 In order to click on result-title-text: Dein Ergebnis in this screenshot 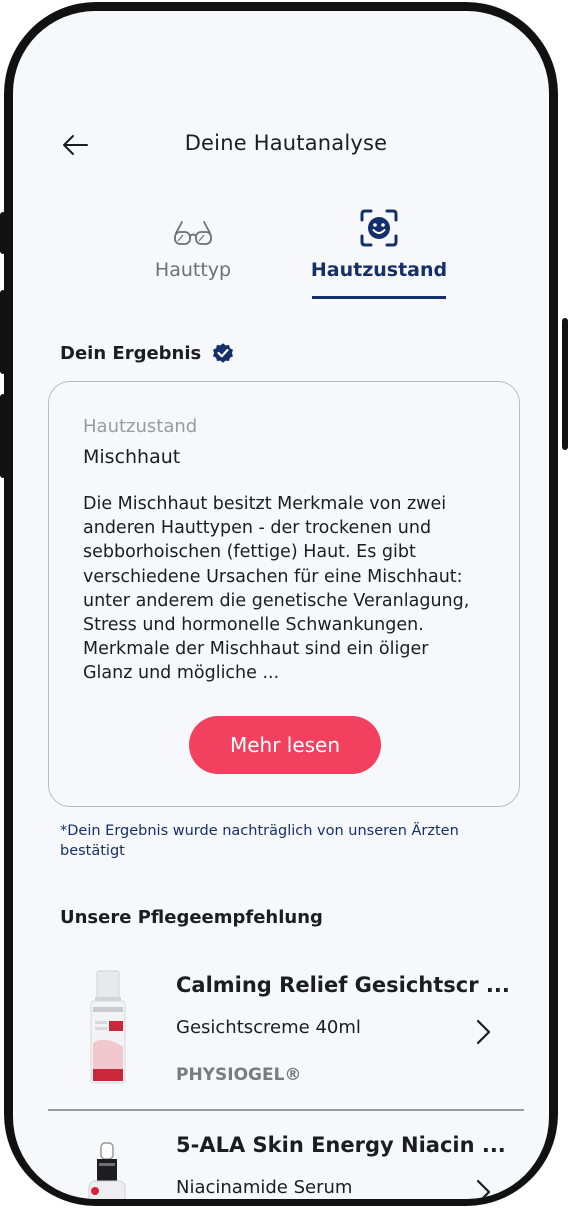, I will do `click(131, 353)`.